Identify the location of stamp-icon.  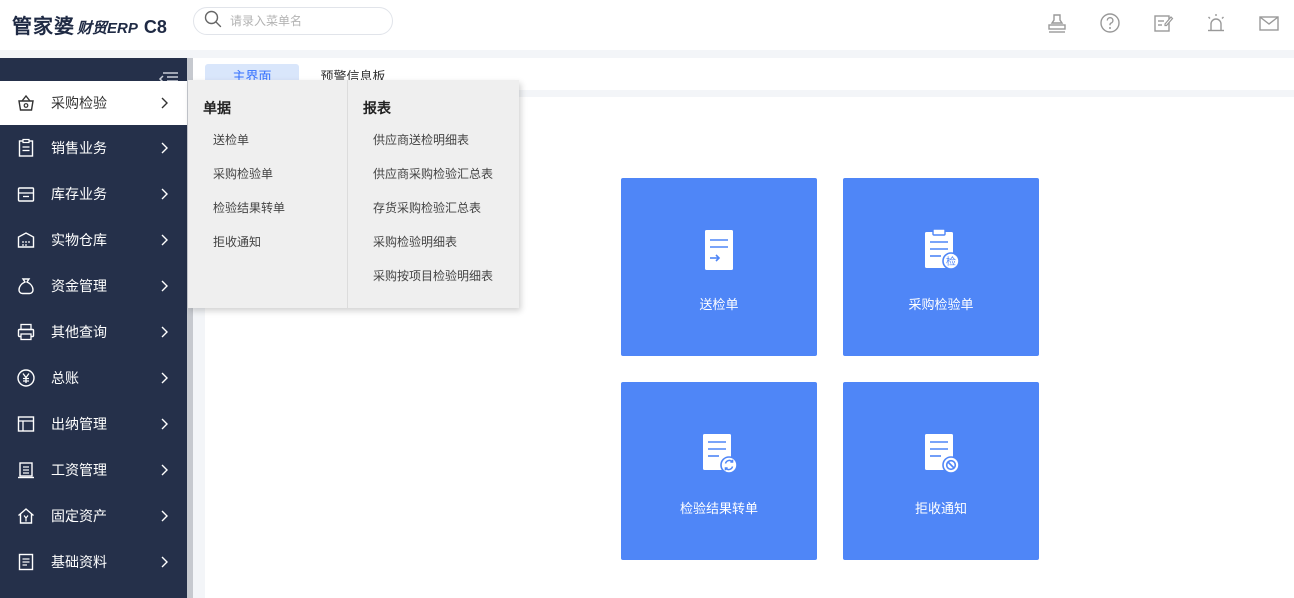
(1057, 23).